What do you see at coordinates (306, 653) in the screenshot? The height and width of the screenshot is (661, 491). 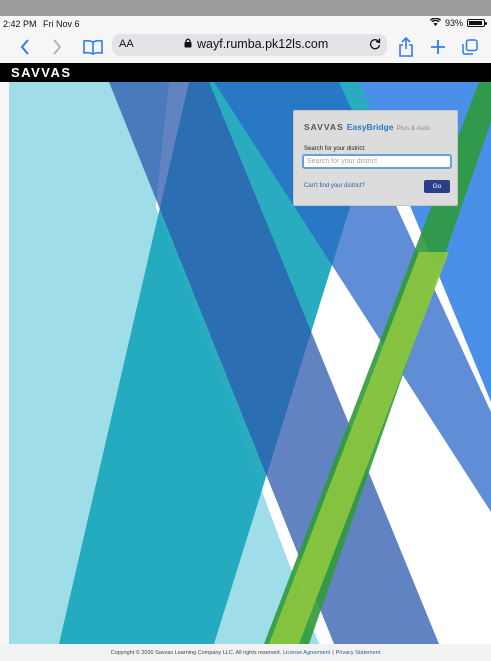 I see `license-agreement-link: License Agreement` at bounding box center [306, 653].